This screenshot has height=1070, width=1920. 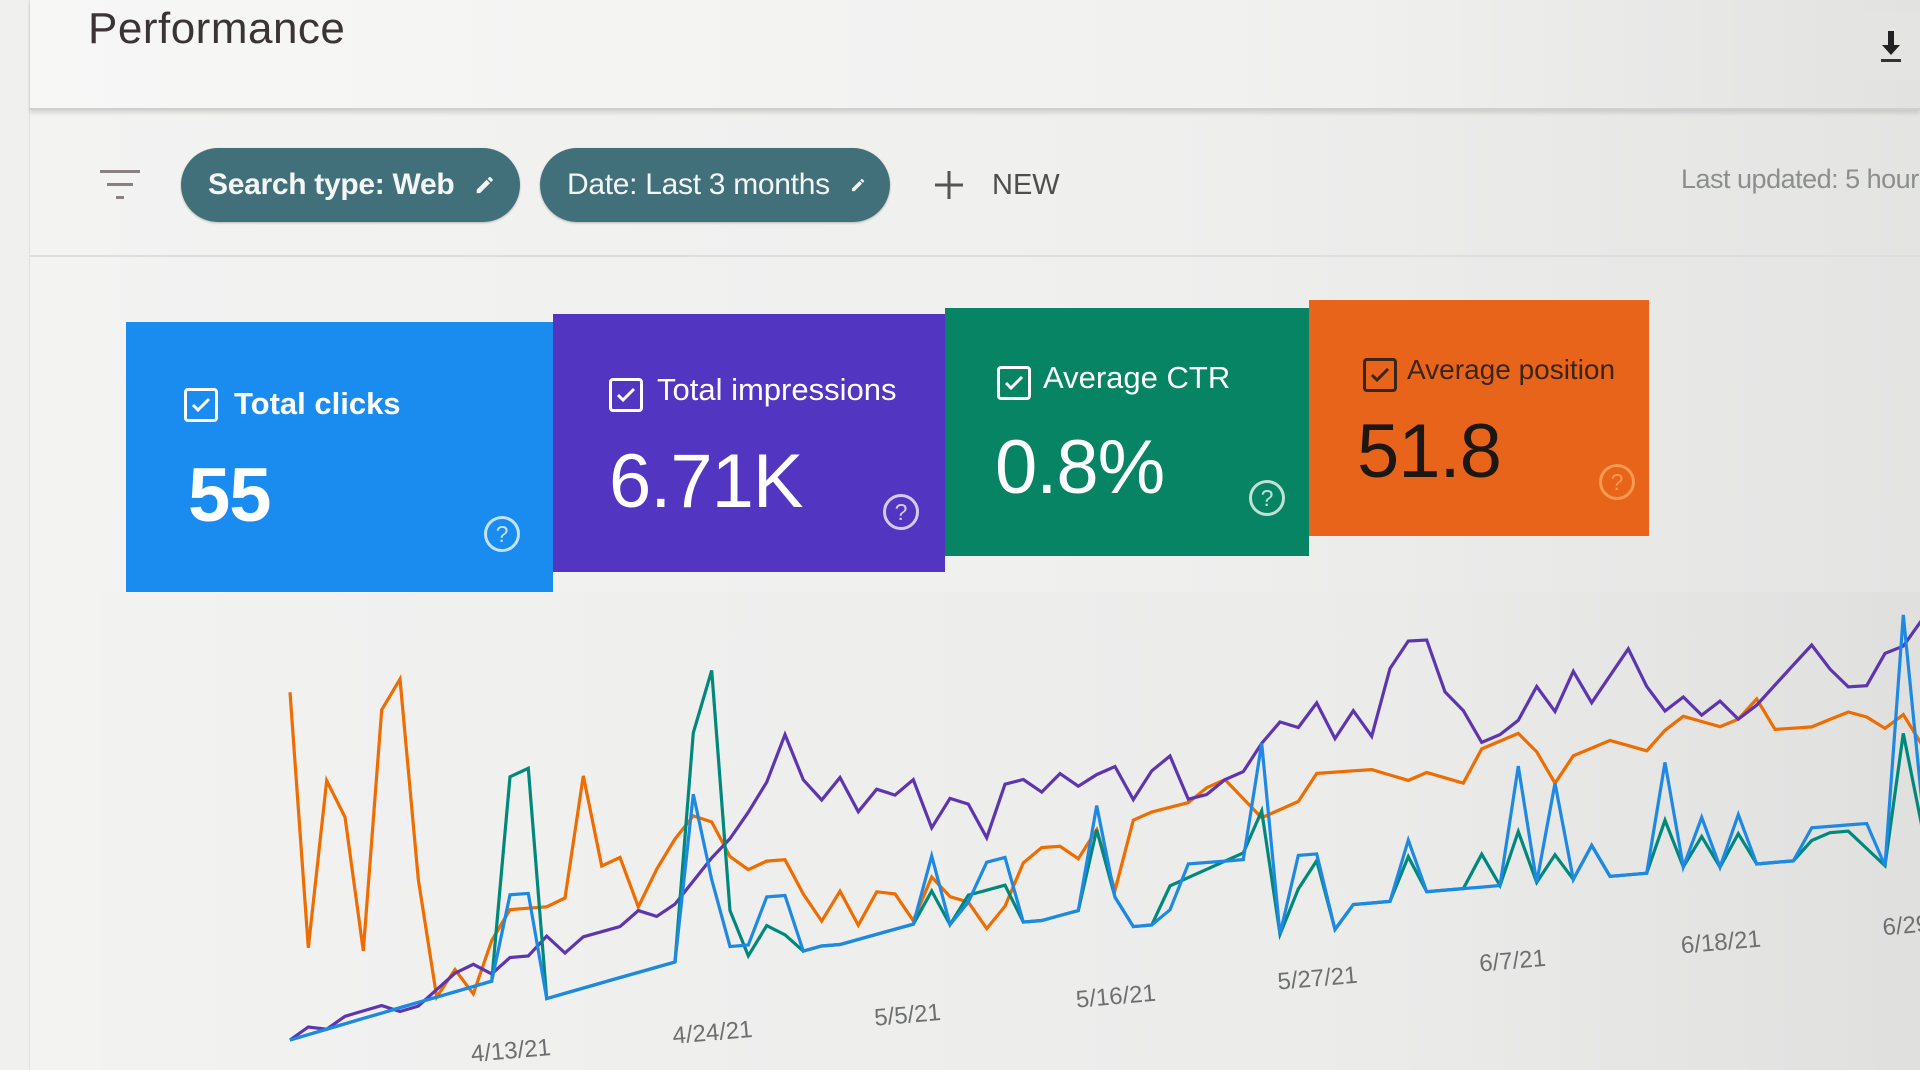 I want to click on metric-card-average-ctr: Average CTR 0.8% ?, so click(x=1127, y=432).